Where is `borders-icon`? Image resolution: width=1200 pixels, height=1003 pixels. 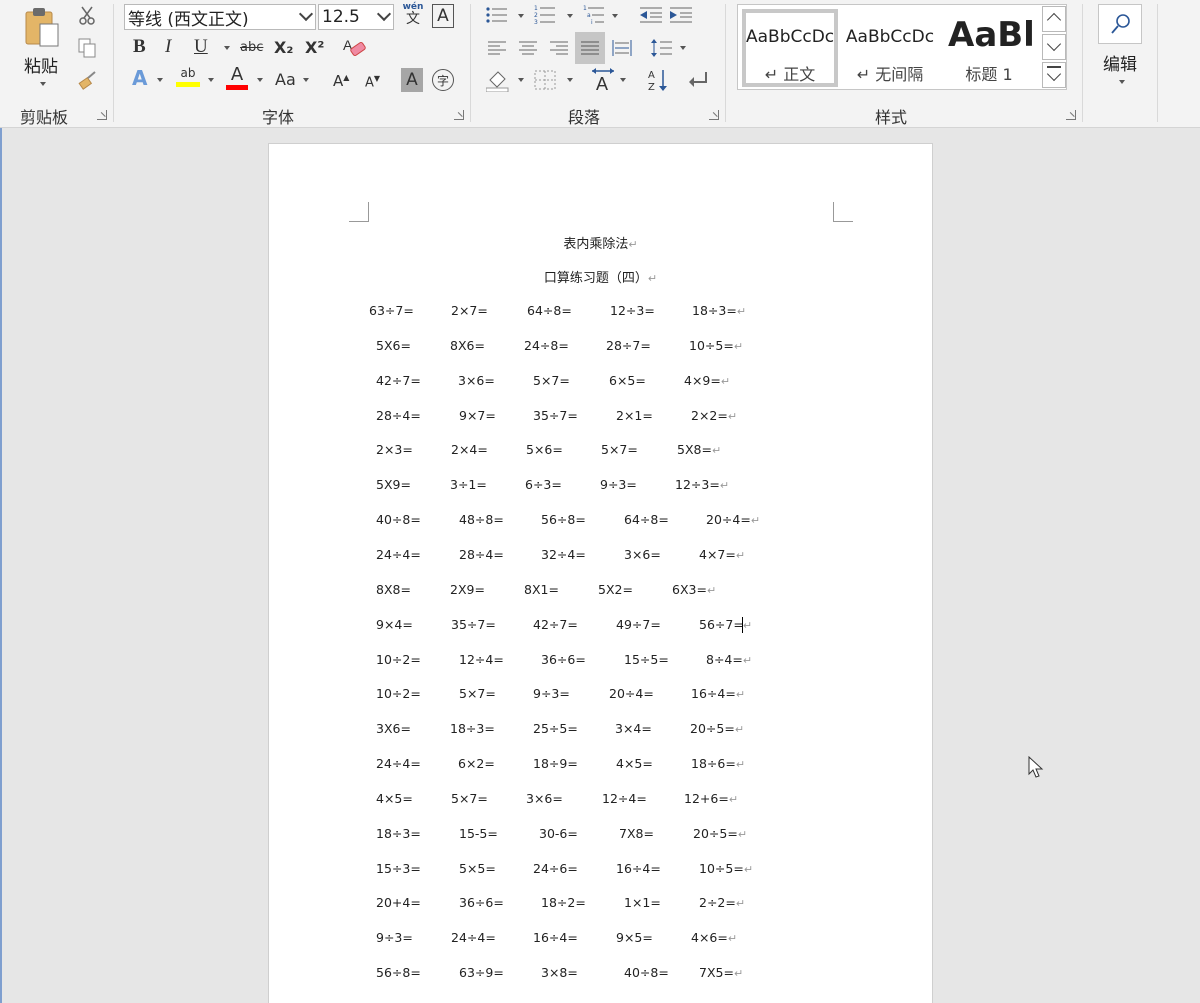 borders-icon is located at coordinates (545, 80).